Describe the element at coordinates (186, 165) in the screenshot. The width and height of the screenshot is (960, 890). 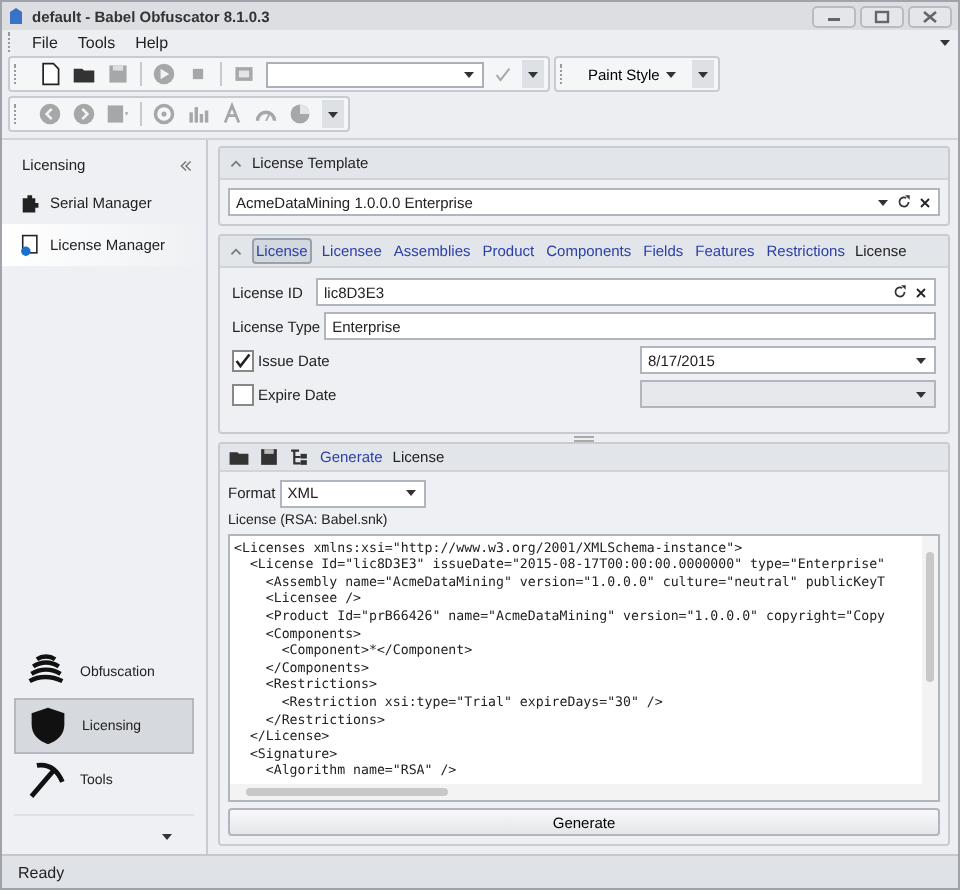
I see `double-chevron-icon` at that location.